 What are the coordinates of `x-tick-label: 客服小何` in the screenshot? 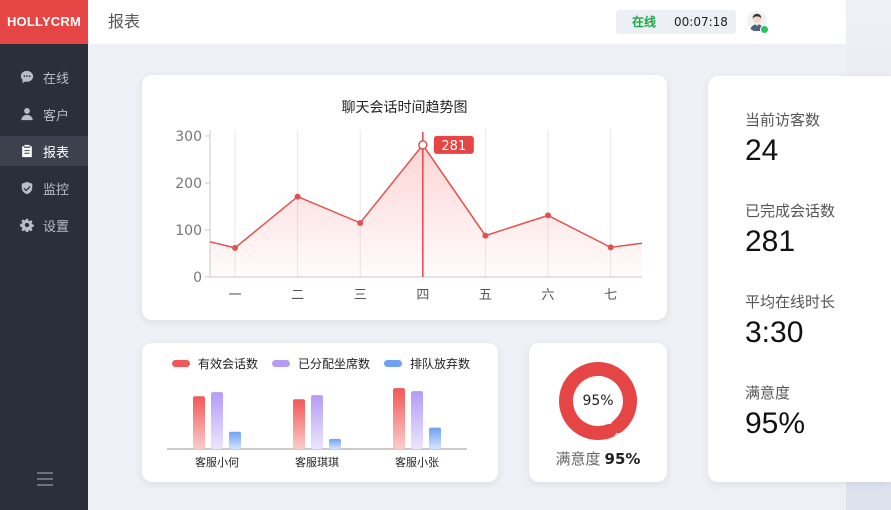 It's located at (217, 462).